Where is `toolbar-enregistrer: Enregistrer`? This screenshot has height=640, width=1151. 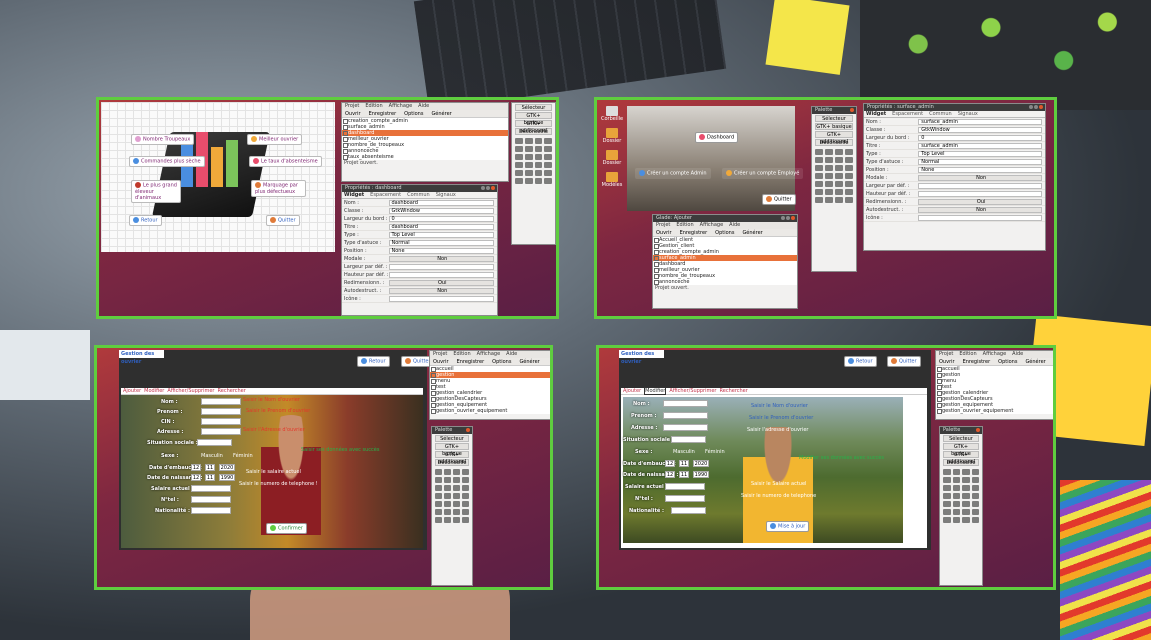
toolbar-enregistrer: Enregistrer is located at coordinates (977, 362).